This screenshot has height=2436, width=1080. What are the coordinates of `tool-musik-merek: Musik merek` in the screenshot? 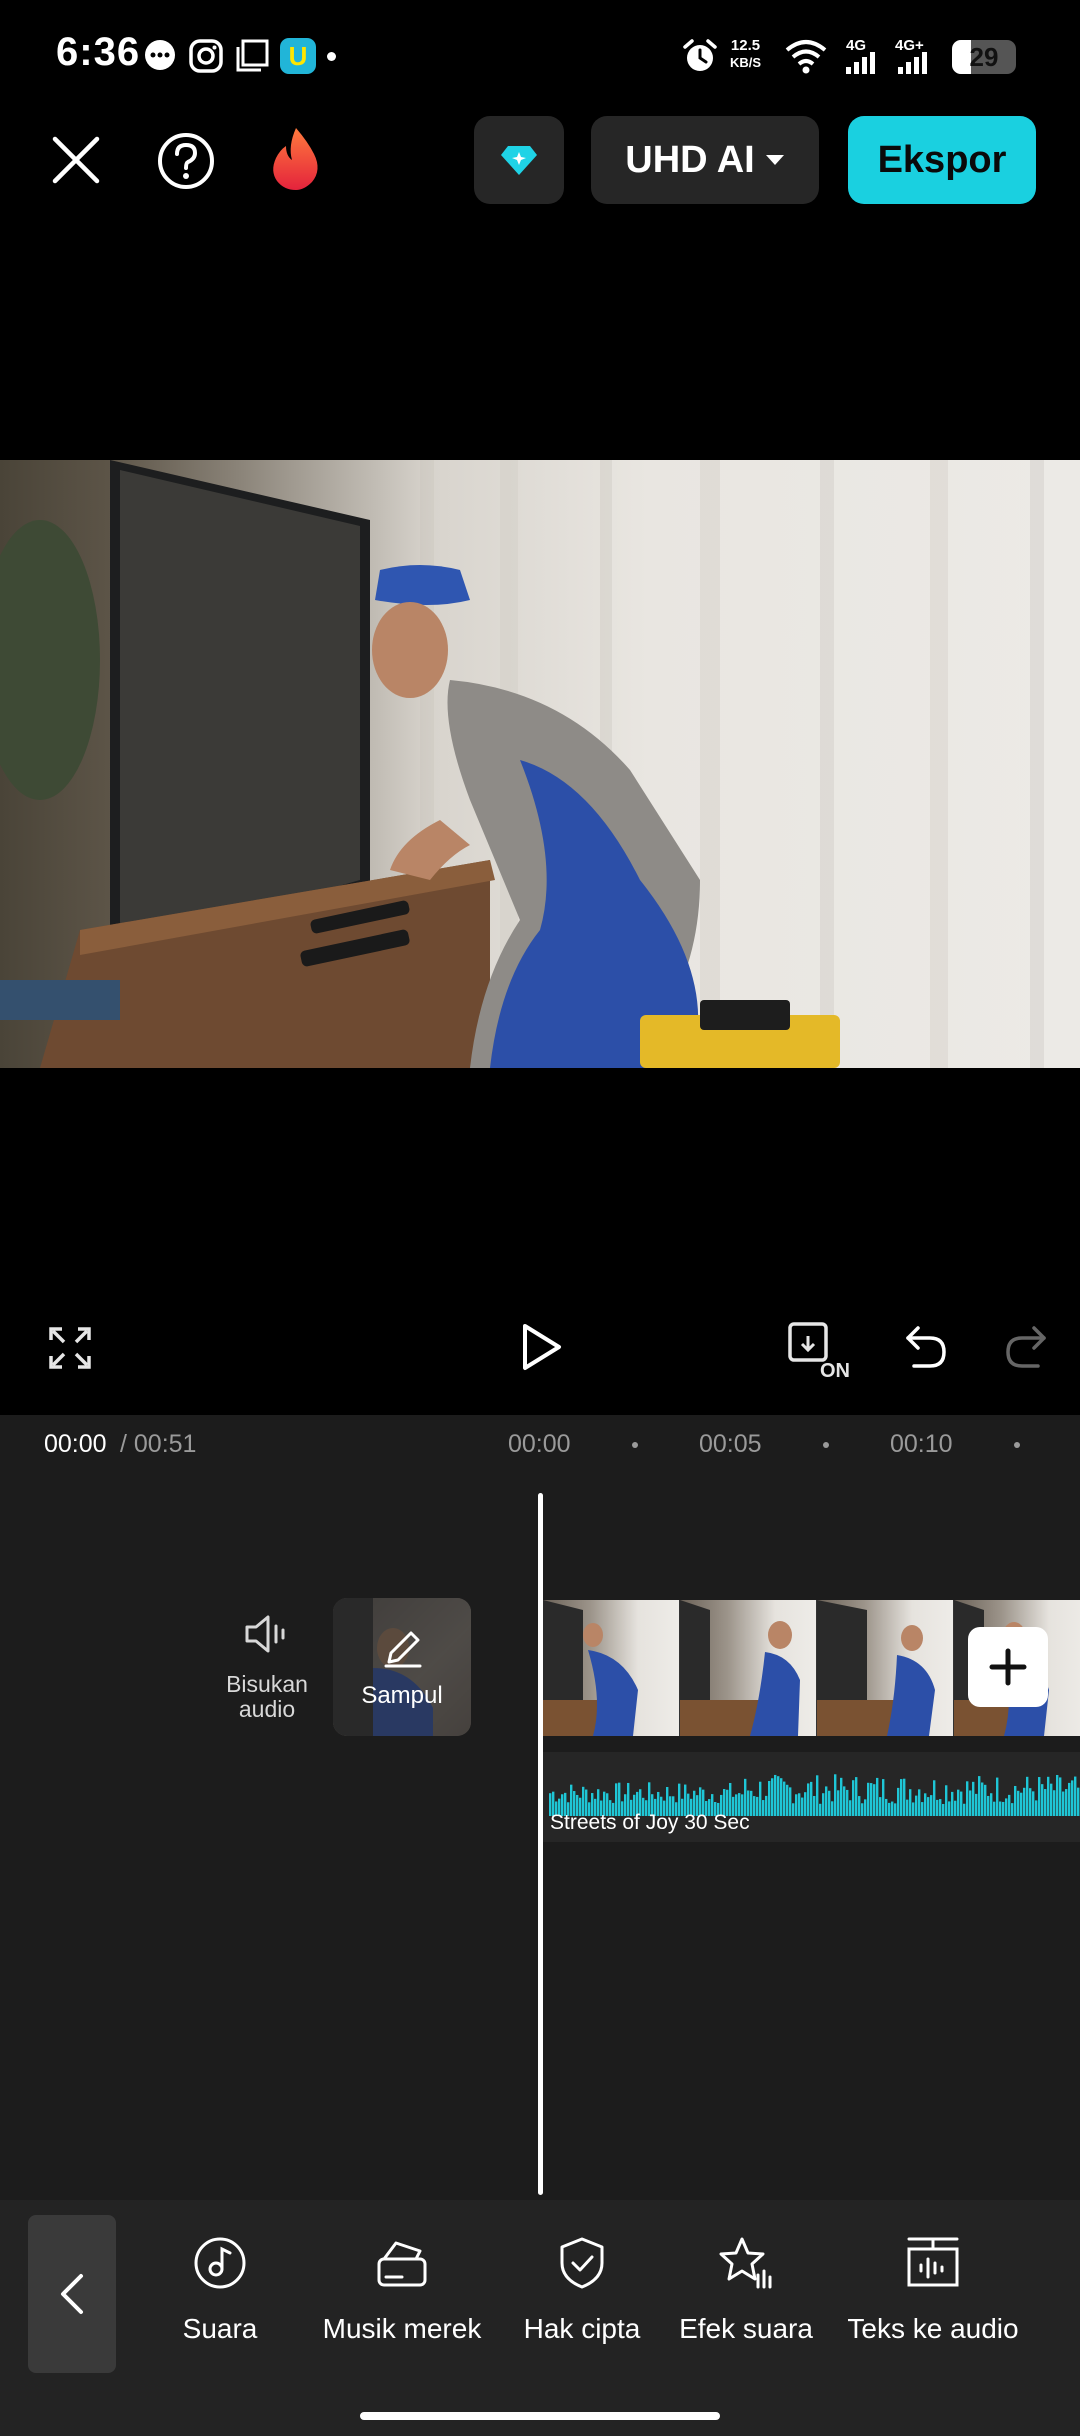 It's located at (402, 2290).